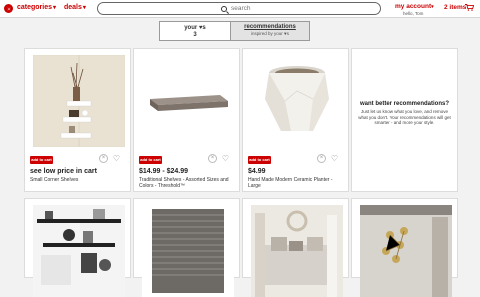 Image resolution: width=480 pixels, height=297 pixels. What do you see at coordinates (296, 183) in the screenshot?
I see `product-description: Hand Made Modern Ceramic Planter - Large` at bounding box center [296, 183].